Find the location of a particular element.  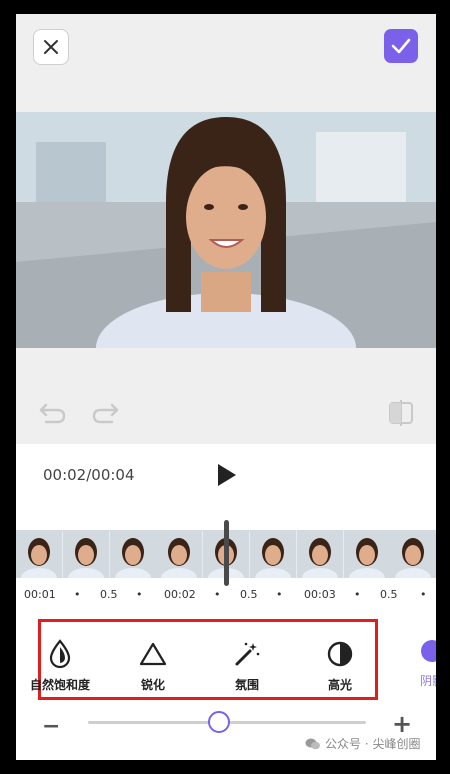

undo-button is located at coordinates (53, 415).